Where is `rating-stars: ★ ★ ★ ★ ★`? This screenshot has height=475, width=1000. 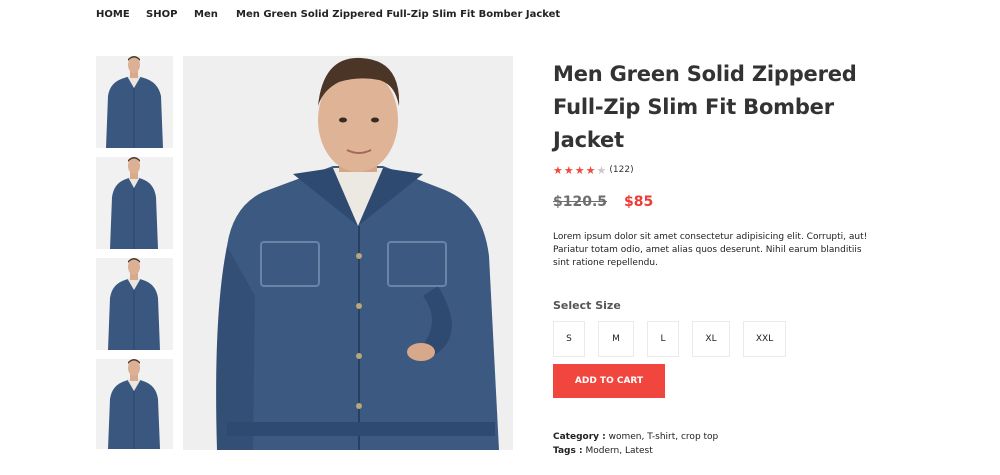 rating-stars: ★ ★ ★ ★ ★ is located at coordinates (579, 170).